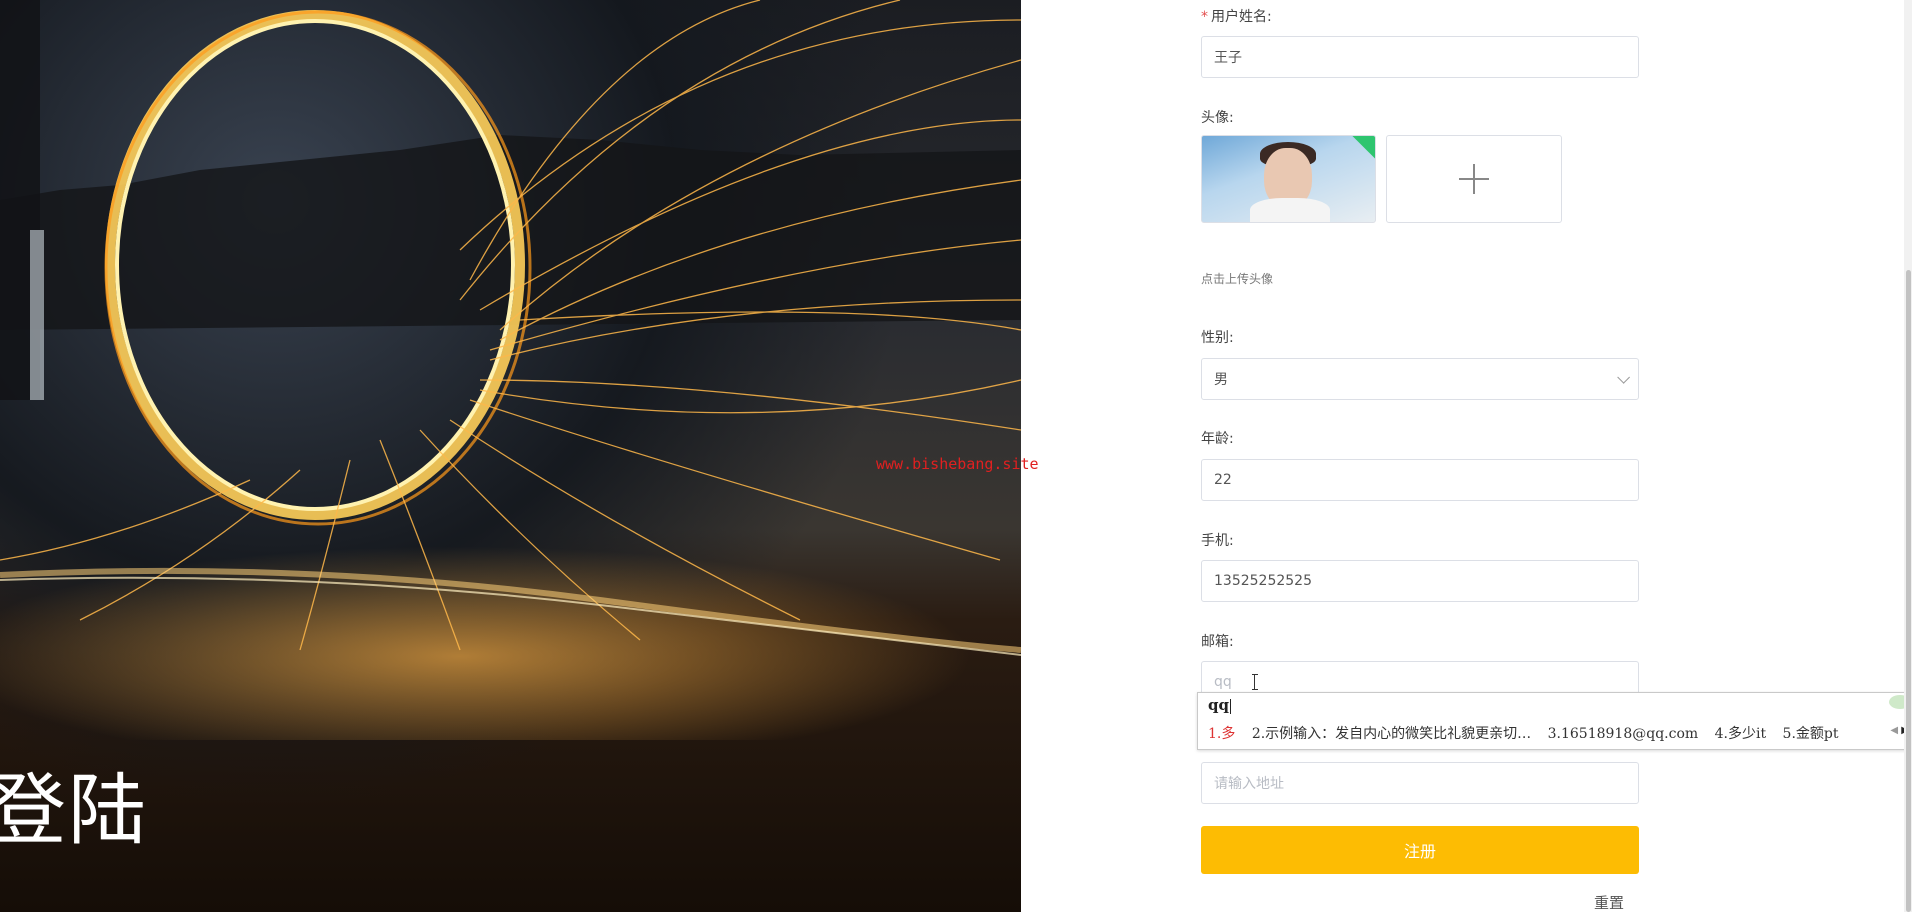 This screenshot has height=913, width=1912. What do you see at coordinates (74, 811) in the screenshot?
I see `login-title: 登陆` at bounding box center [74, 811].